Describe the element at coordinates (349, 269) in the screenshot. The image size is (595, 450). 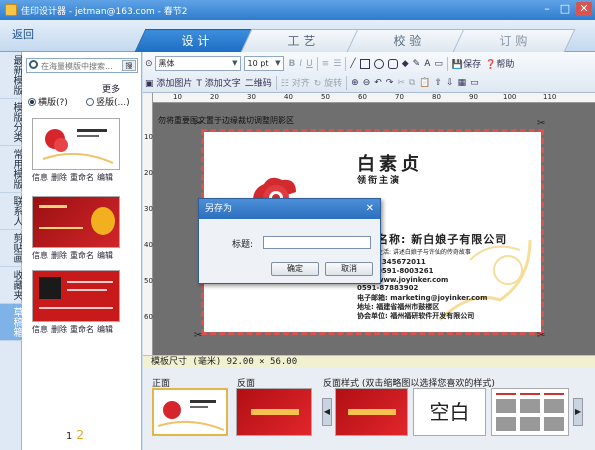
I see `cancel-button: 取消` at that location.